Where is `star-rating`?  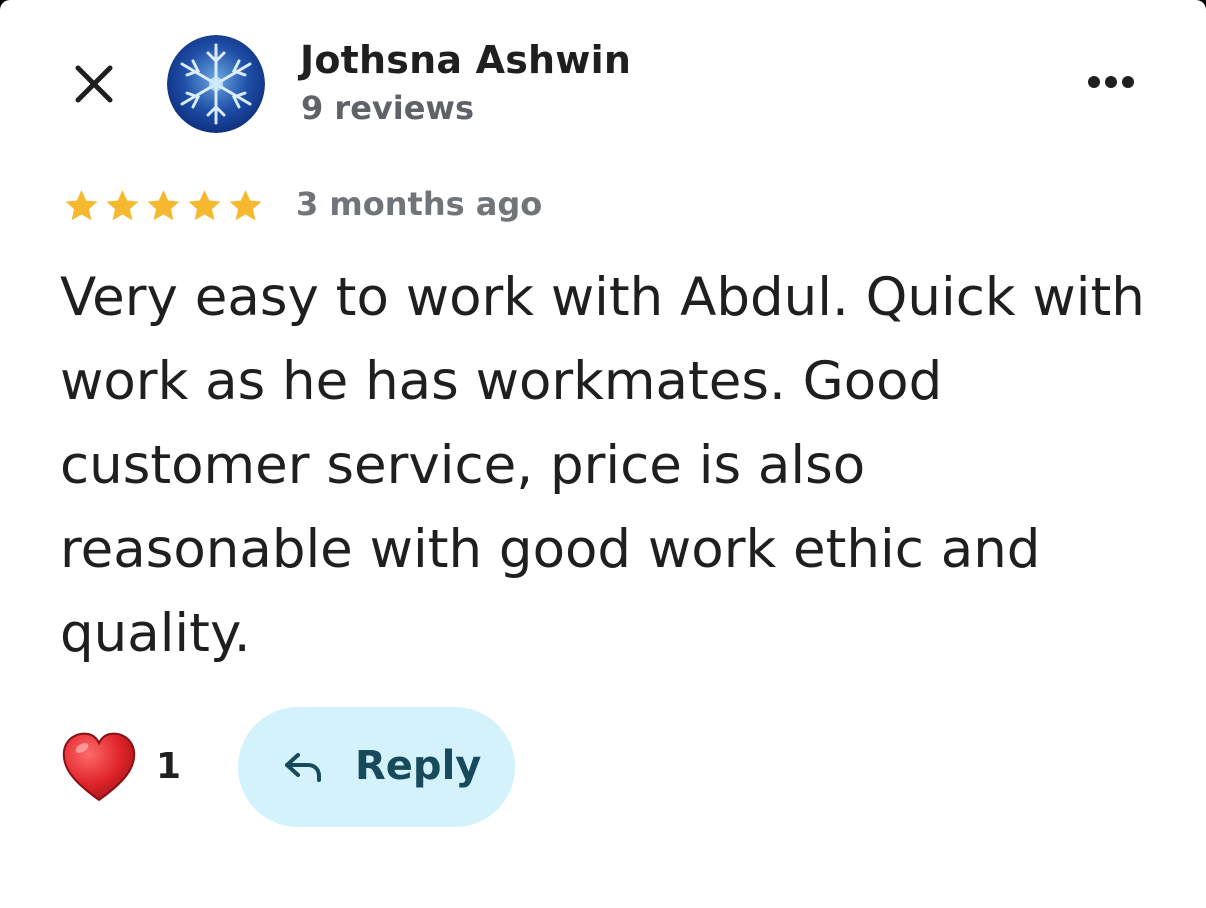 star-rating is located at coordinates (163, 206).